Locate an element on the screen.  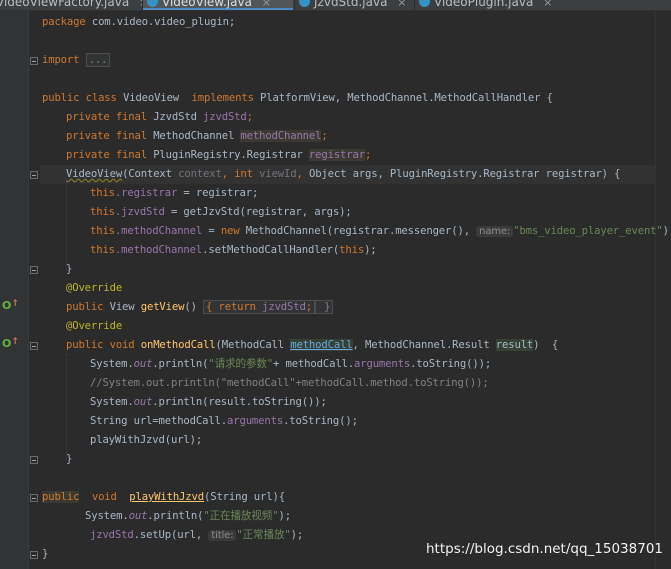
tab-videoplugin: VideoPlugin.java × is located at coordinates (495, 5).